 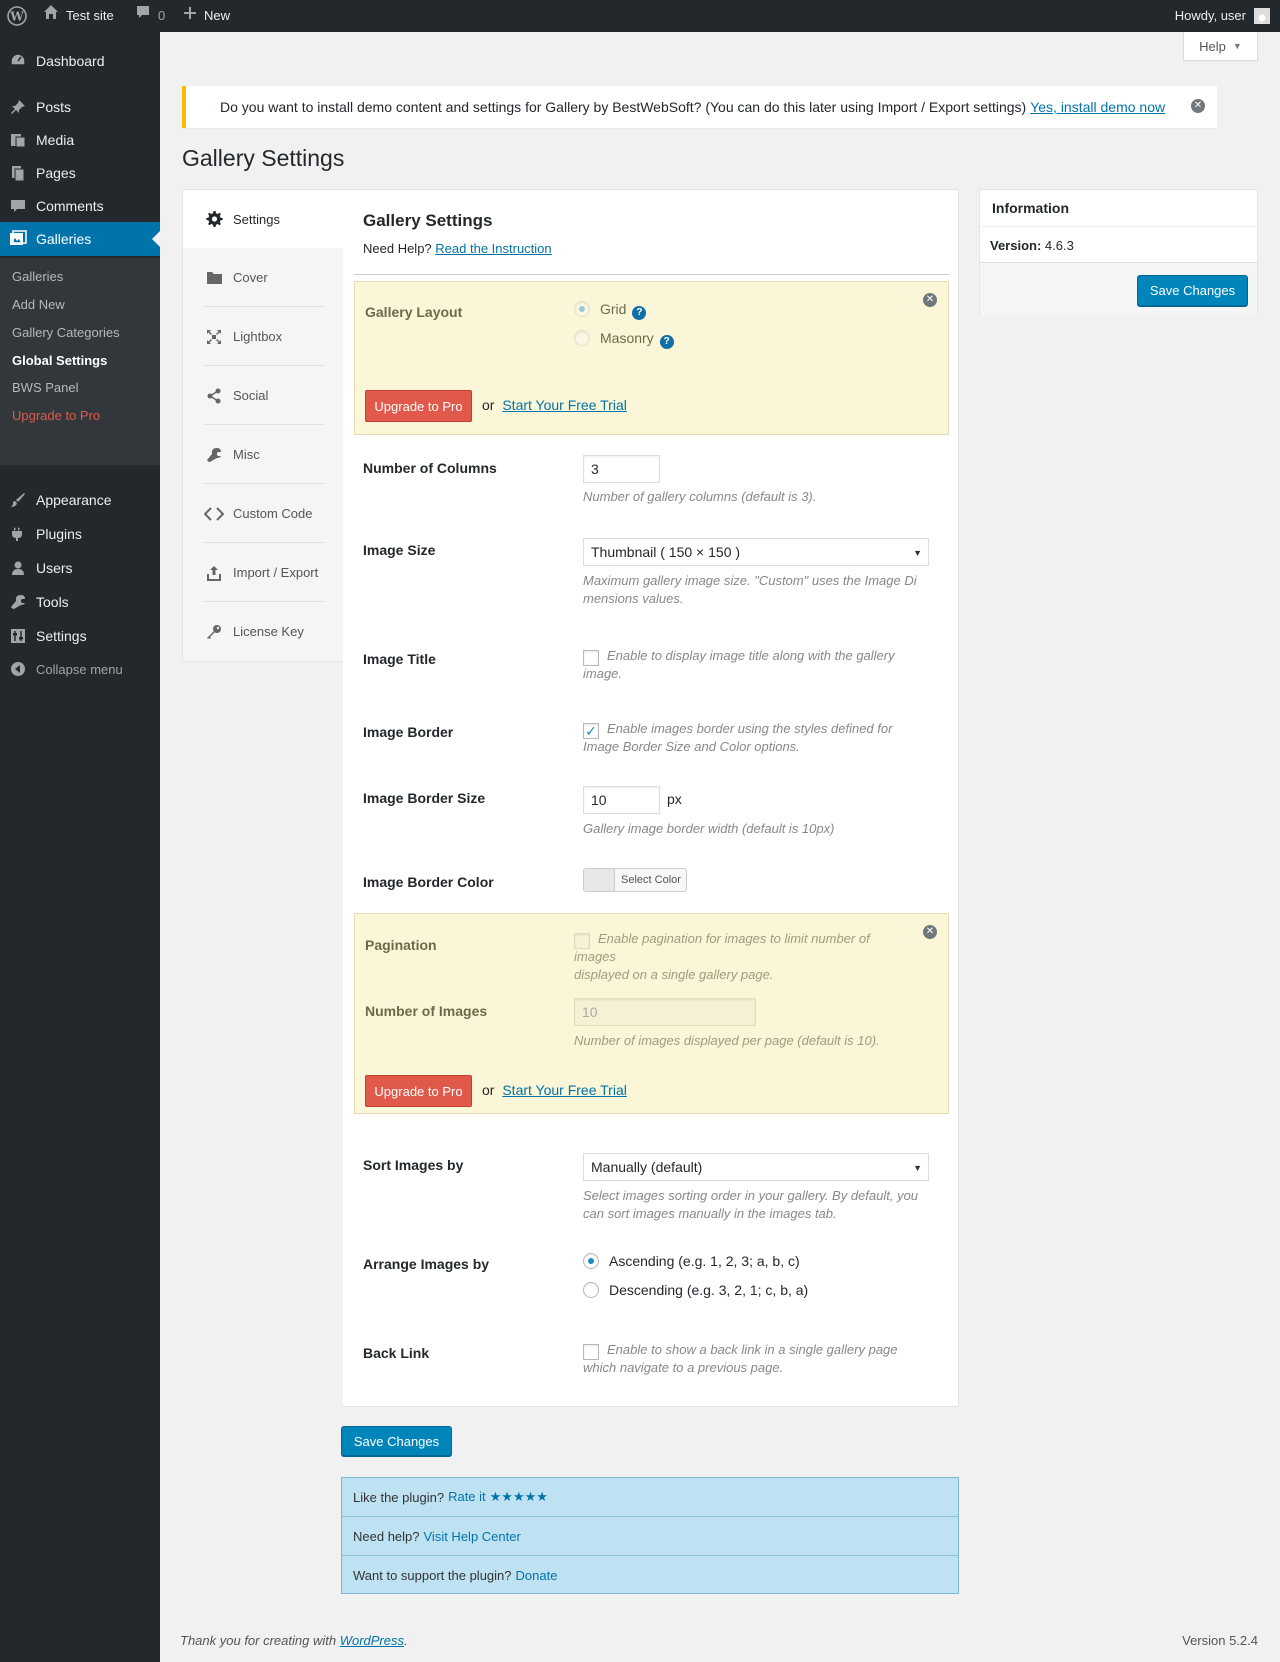 What do you see at coordinates (263, 395) in the screenshot?
I see `tab-social: Social` at bounding box center [263, 395].